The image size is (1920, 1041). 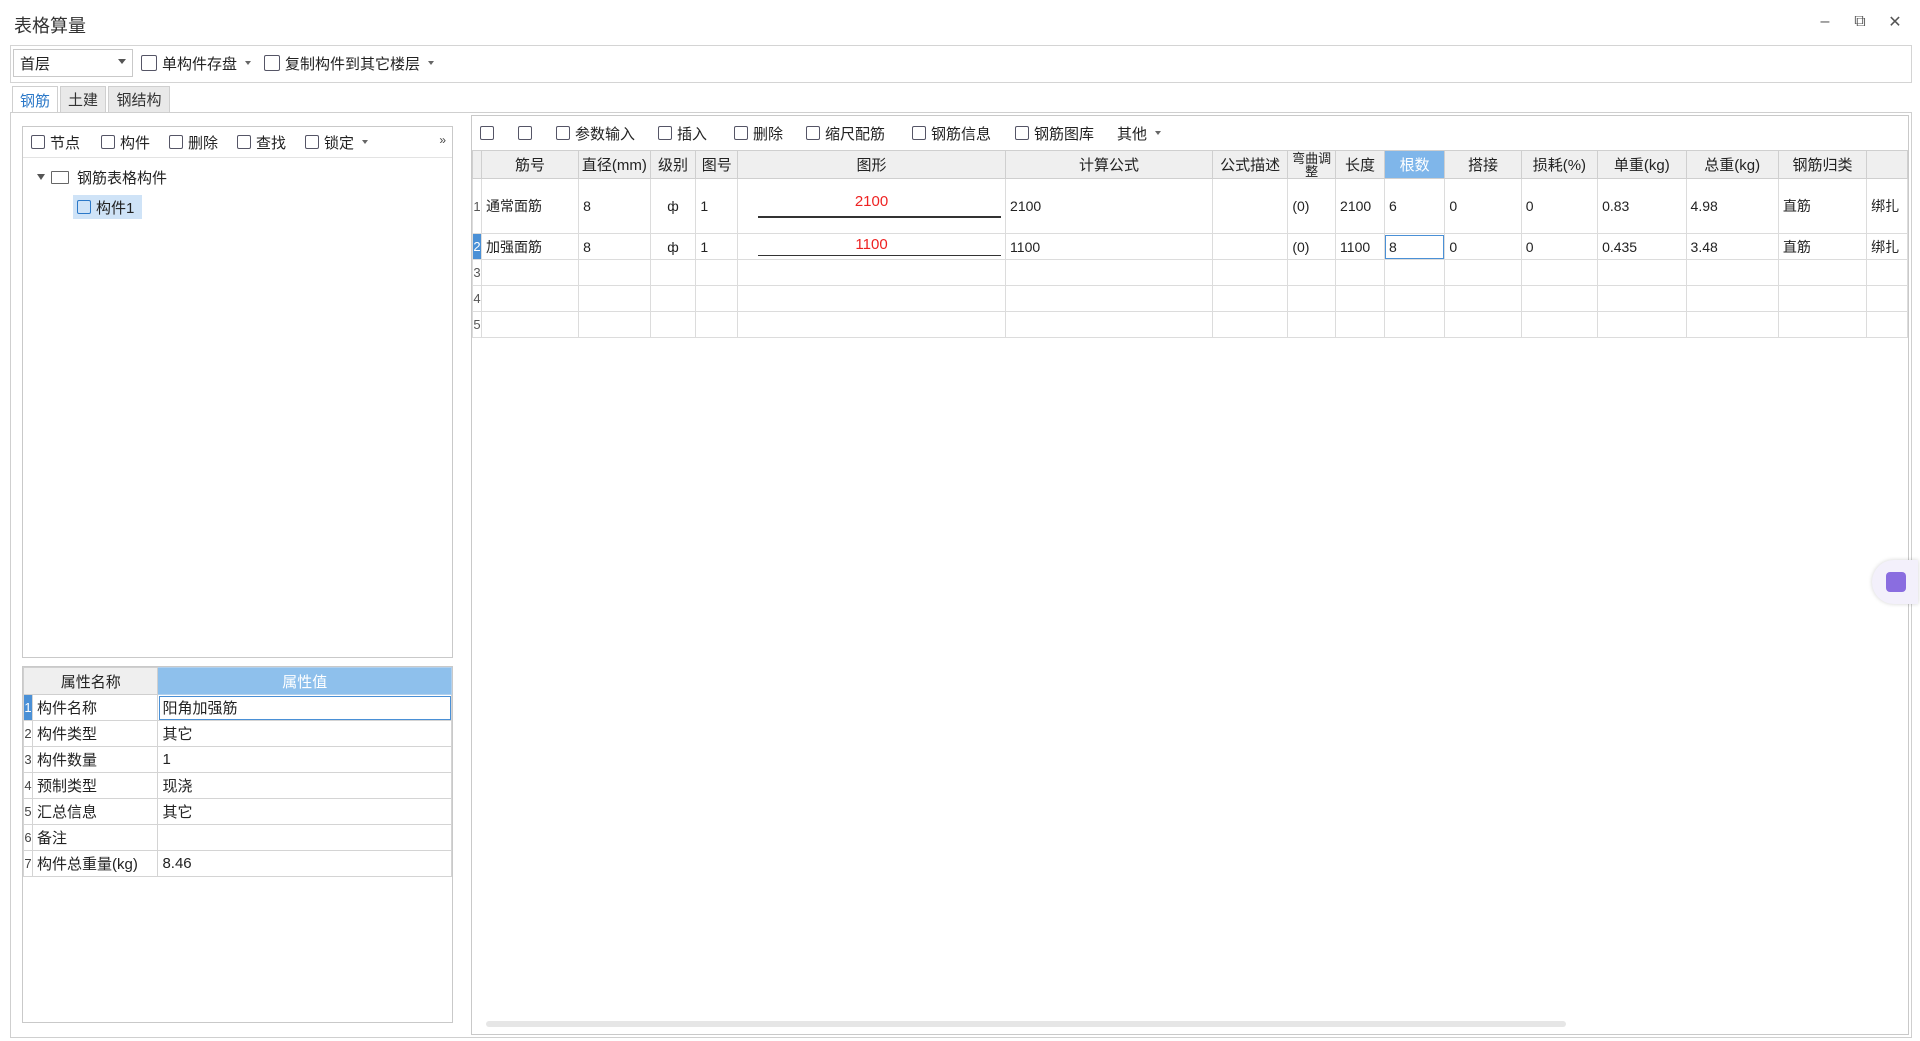 I want to click on expand-panel-icon: », so click(x=442, y=140).